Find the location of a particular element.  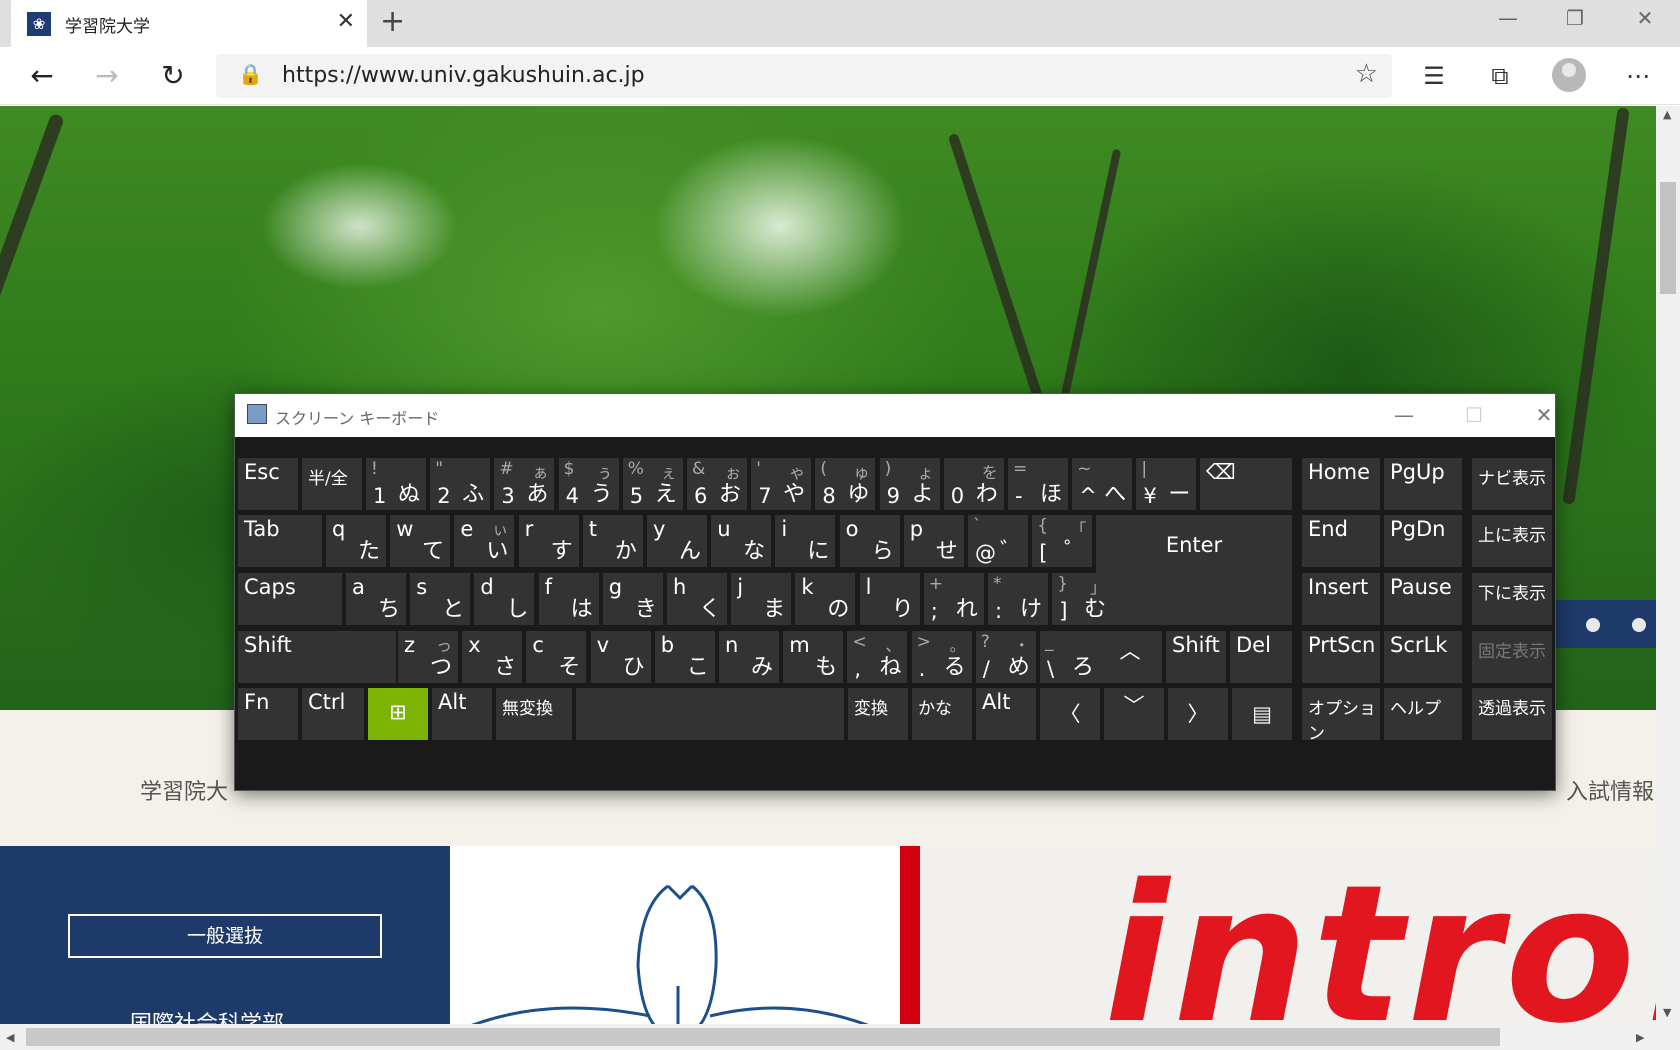

window-close-button: ✕ is located at coordinates (1645, 18).